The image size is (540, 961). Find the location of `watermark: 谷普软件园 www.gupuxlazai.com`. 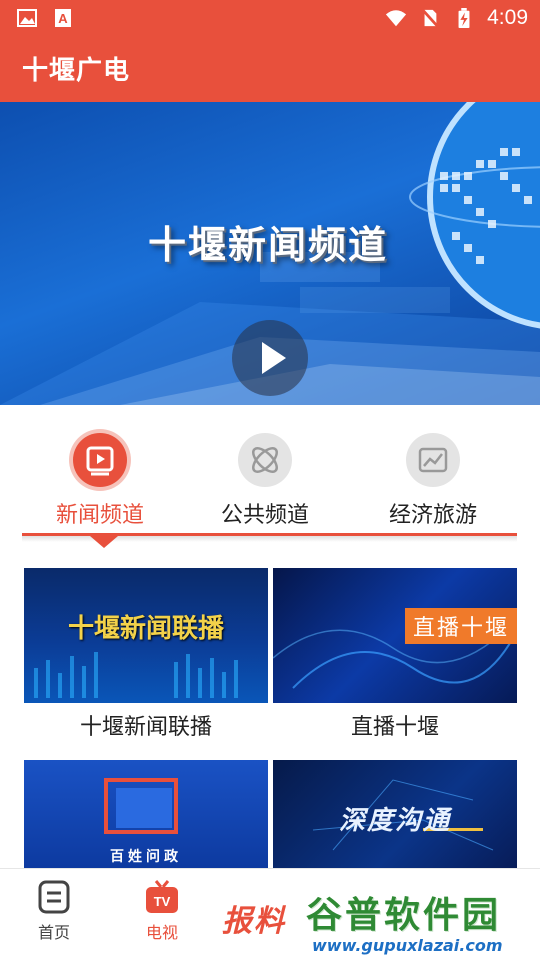

watermark: 谷普软件园 www.gupuxlazai.com is located at coordinates (420, 922).